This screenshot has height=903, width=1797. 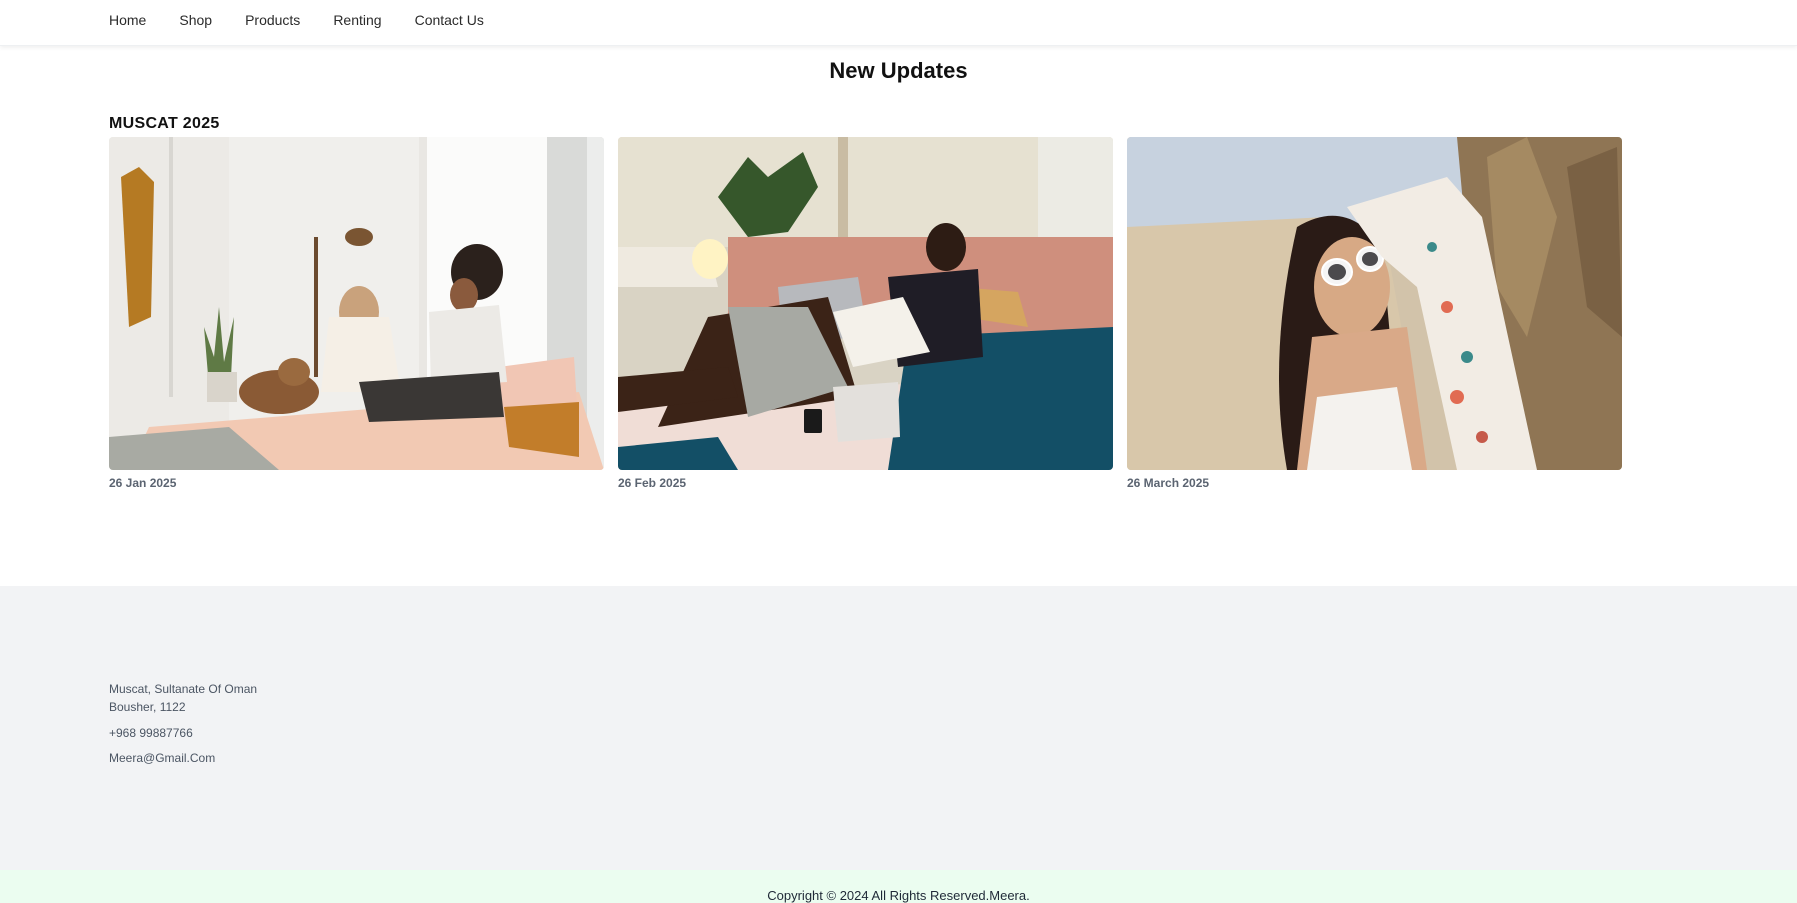 What do you see at coordinates (195, 20) in the screenshot?
I see `nav-link-shop: Shop` at bounding box center [195, 20].